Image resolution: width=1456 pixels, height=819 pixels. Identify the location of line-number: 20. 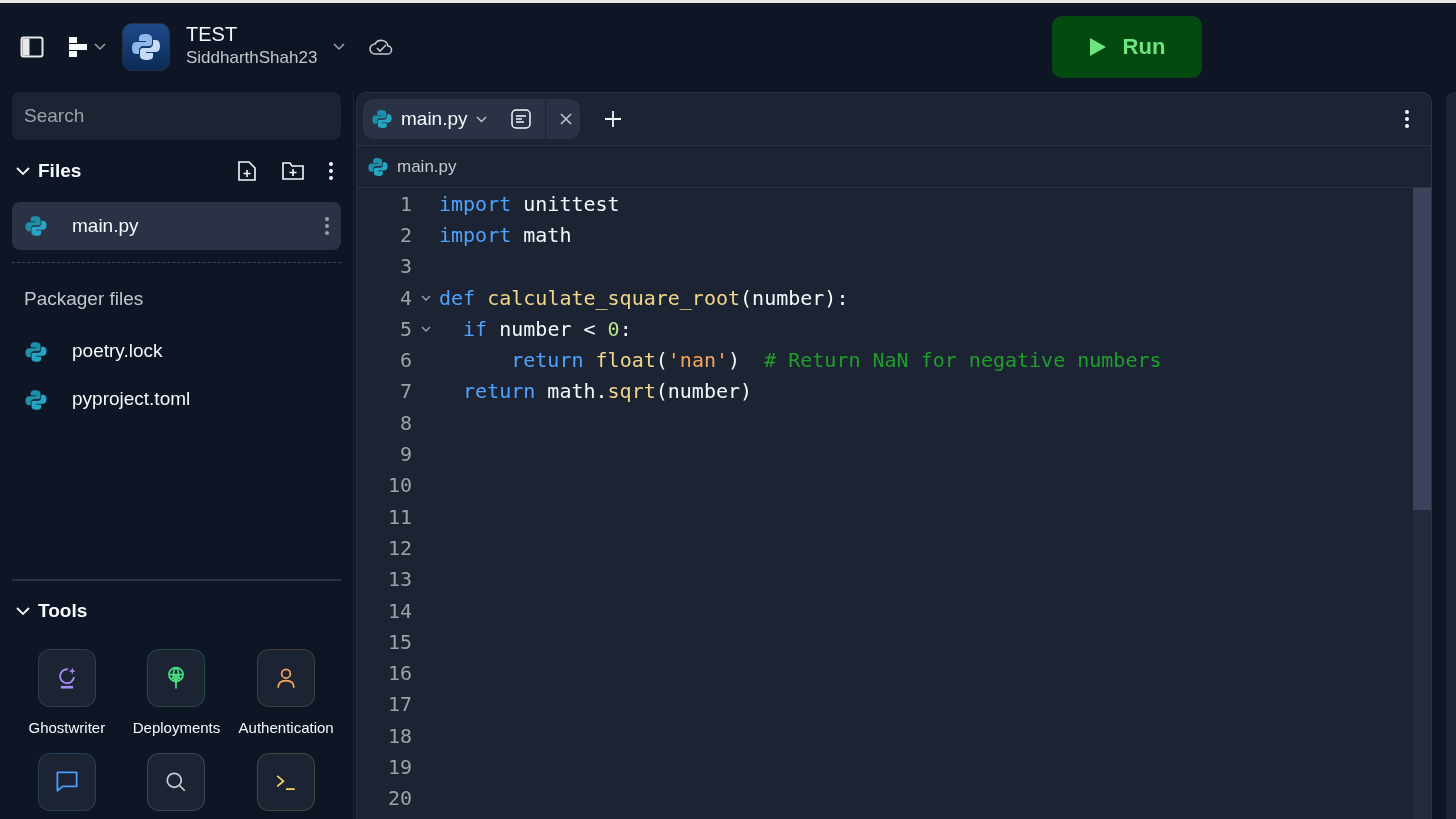
(399, 799).